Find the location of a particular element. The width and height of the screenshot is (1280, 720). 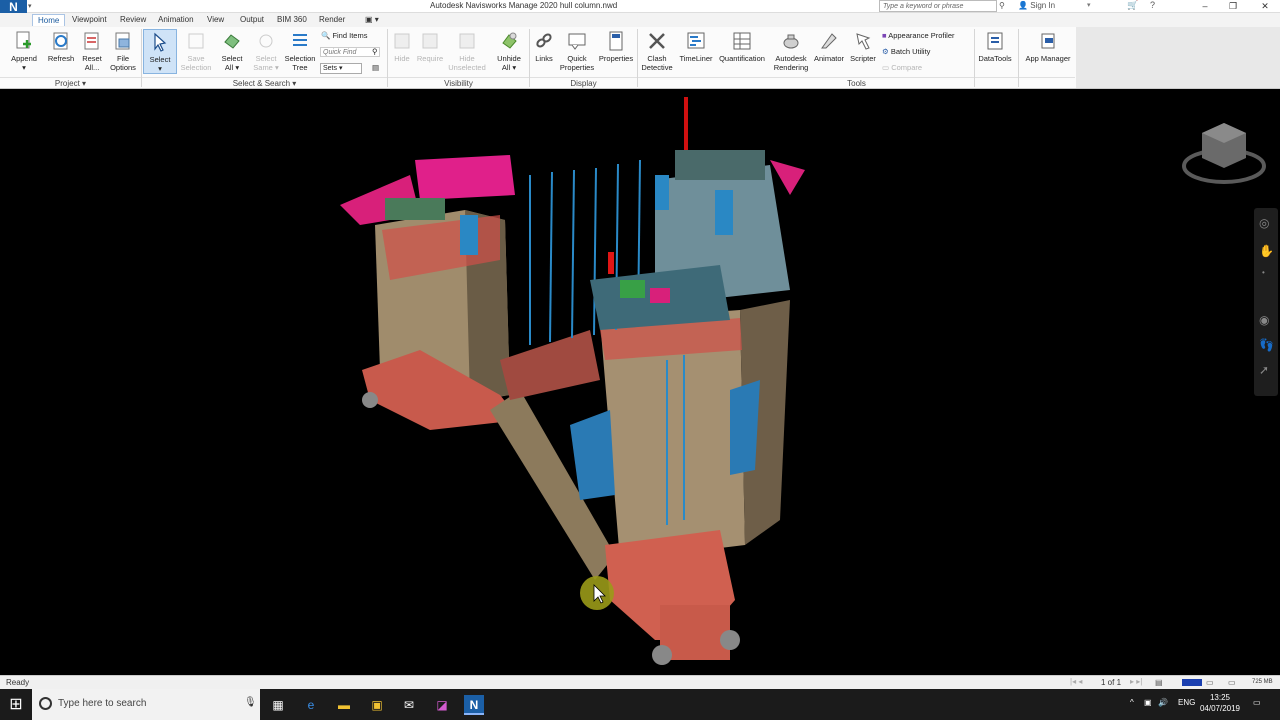

append-button: Append ▾ is located at coordinates (24, 50).